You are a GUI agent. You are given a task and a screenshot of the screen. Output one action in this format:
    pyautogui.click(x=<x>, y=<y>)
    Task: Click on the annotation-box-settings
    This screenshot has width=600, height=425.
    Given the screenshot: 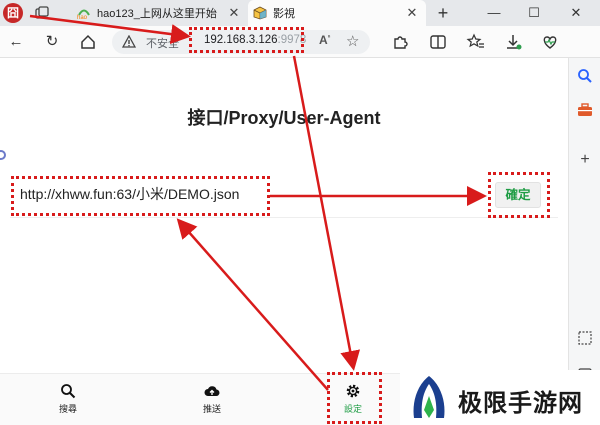 What is the action you would take?
    pyautogui.click(x=354, y=398)
    